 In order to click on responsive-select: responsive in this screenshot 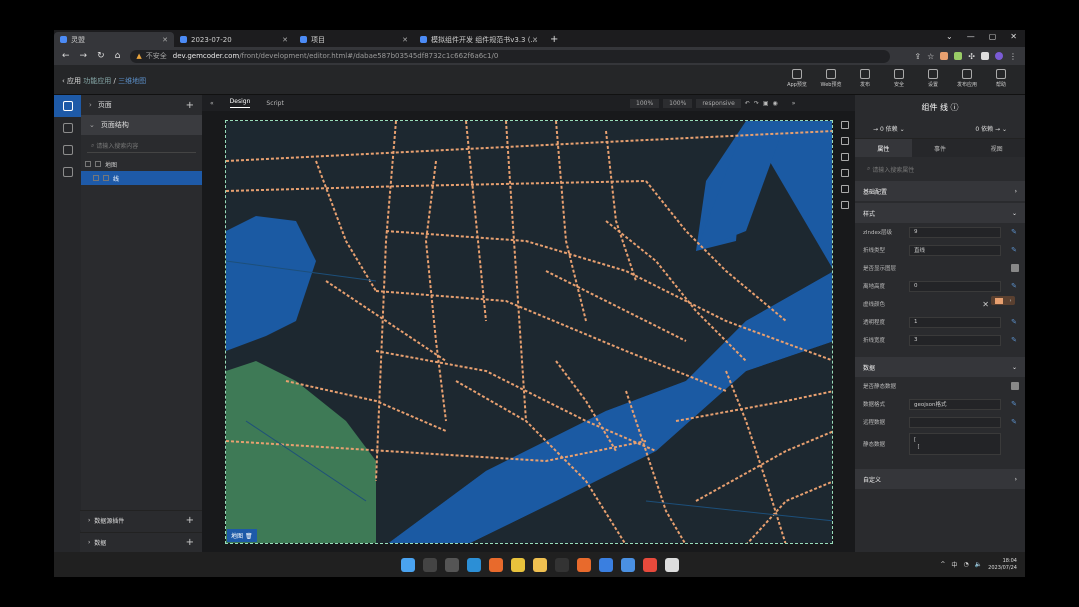, I will do `click(718, 103)`.